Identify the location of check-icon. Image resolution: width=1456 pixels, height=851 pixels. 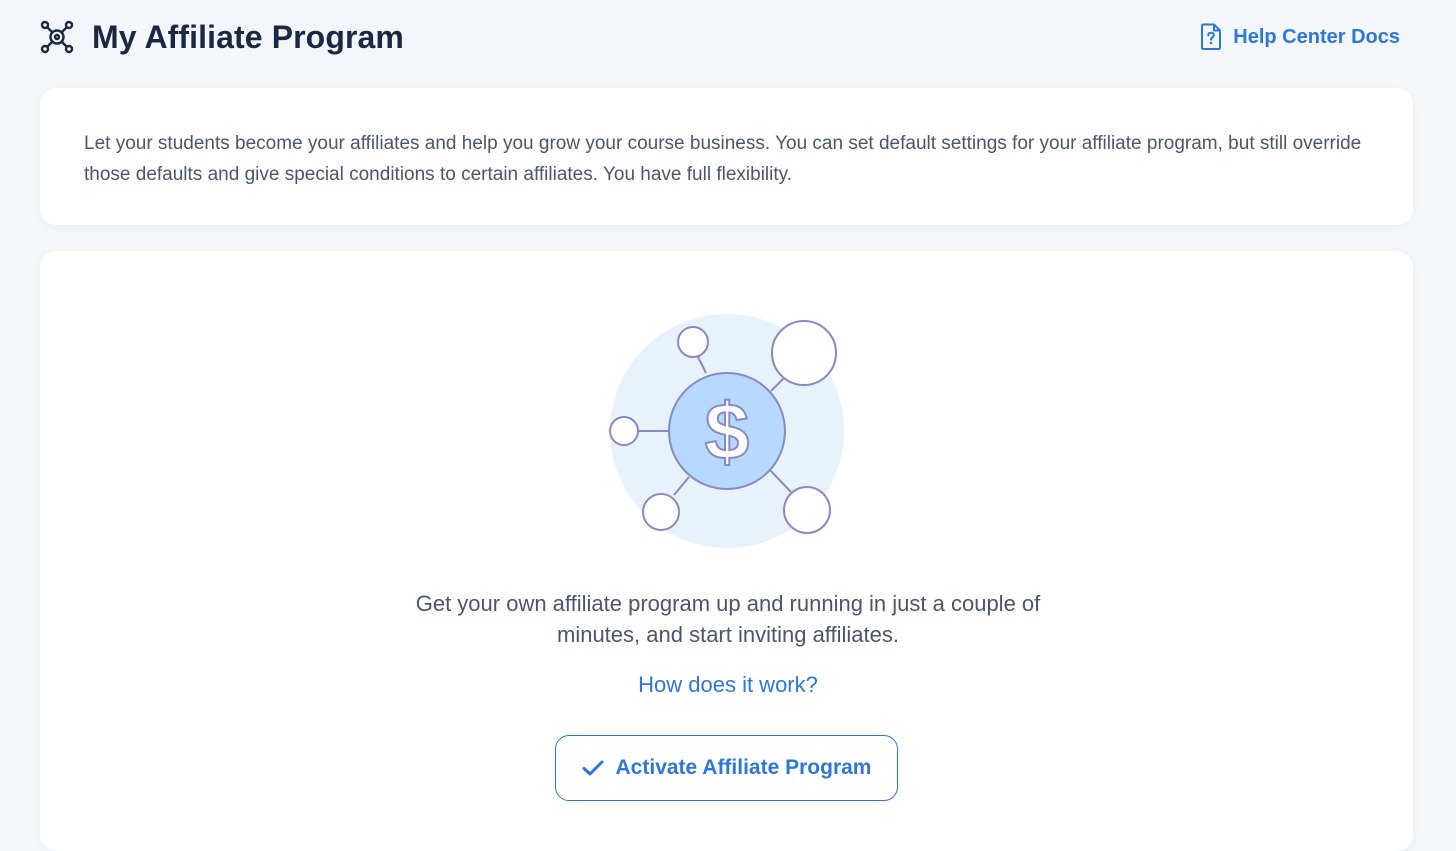
(593, 768).